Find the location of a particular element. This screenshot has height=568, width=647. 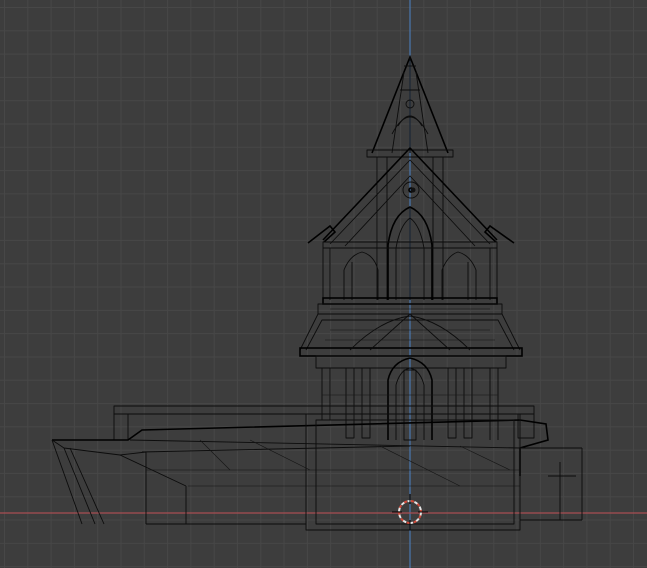

spire is located at coordinates (410, 106).